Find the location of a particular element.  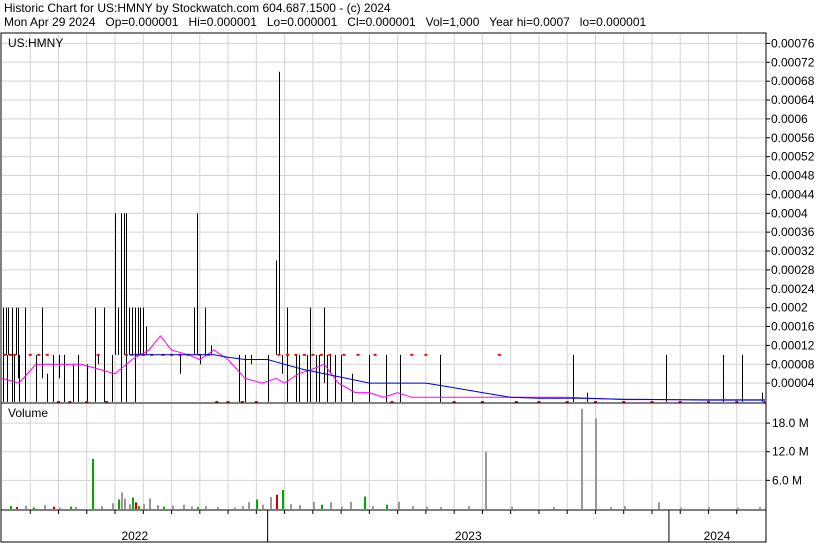

volume-axis: 18.0 M 12.0 M 6.0 M is located at coordinates (787, 451).